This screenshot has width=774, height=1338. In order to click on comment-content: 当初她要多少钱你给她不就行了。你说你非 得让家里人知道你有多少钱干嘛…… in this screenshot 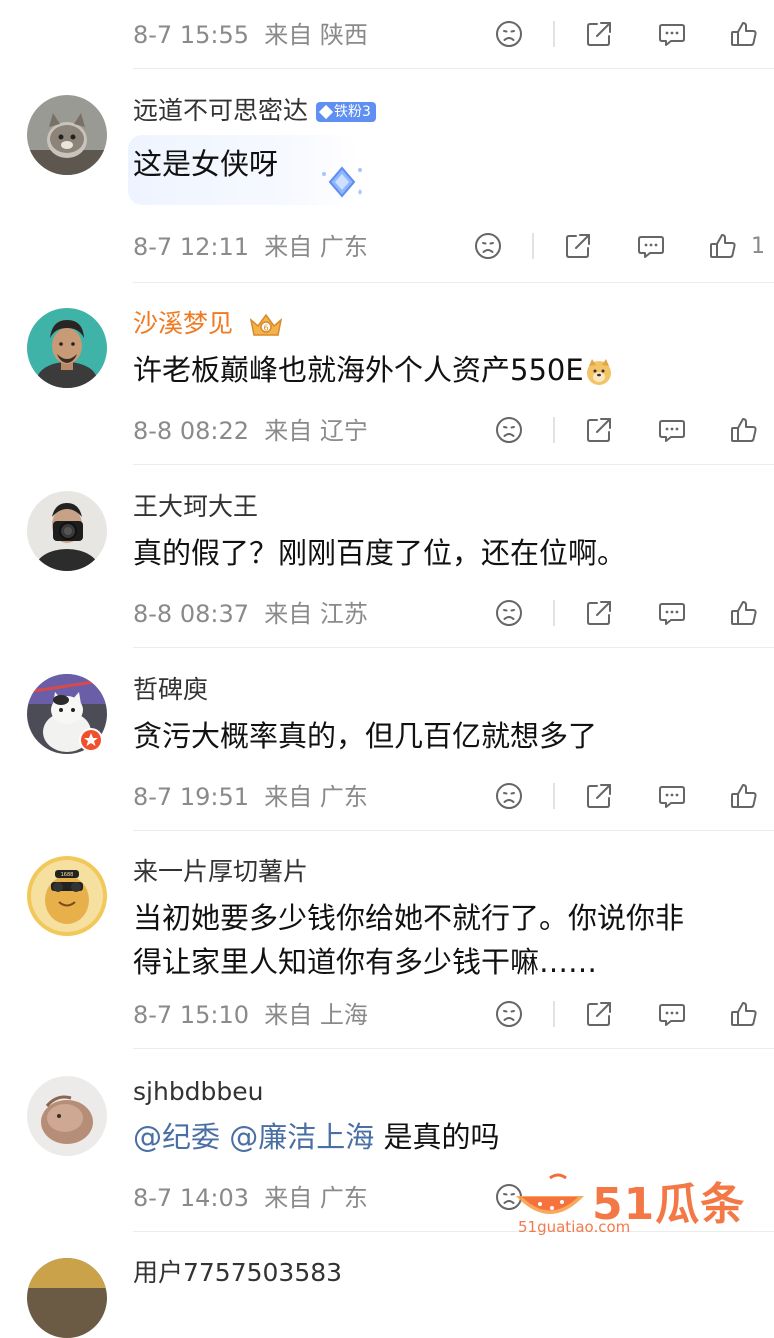, I will do `click(443, 940)`.